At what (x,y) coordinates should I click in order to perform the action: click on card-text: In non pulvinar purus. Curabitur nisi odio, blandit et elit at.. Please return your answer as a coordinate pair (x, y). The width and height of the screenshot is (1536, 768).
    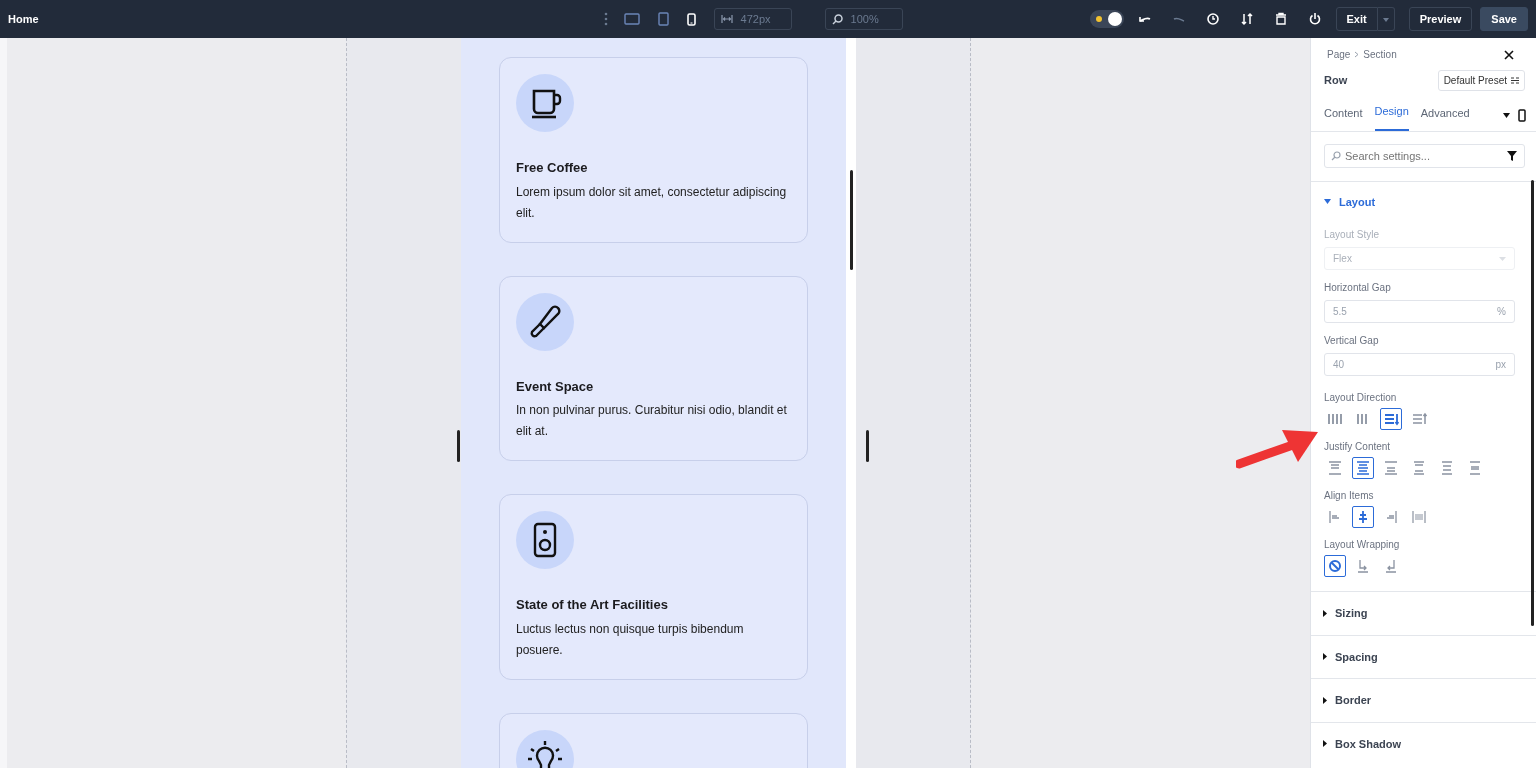
    Looking at the image, I should click on (652, 421).